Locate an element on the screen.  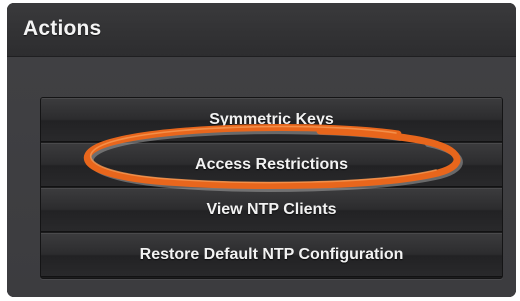
symmetric-keys-button: Symmetric Keys is located at coordinates (271, 120).